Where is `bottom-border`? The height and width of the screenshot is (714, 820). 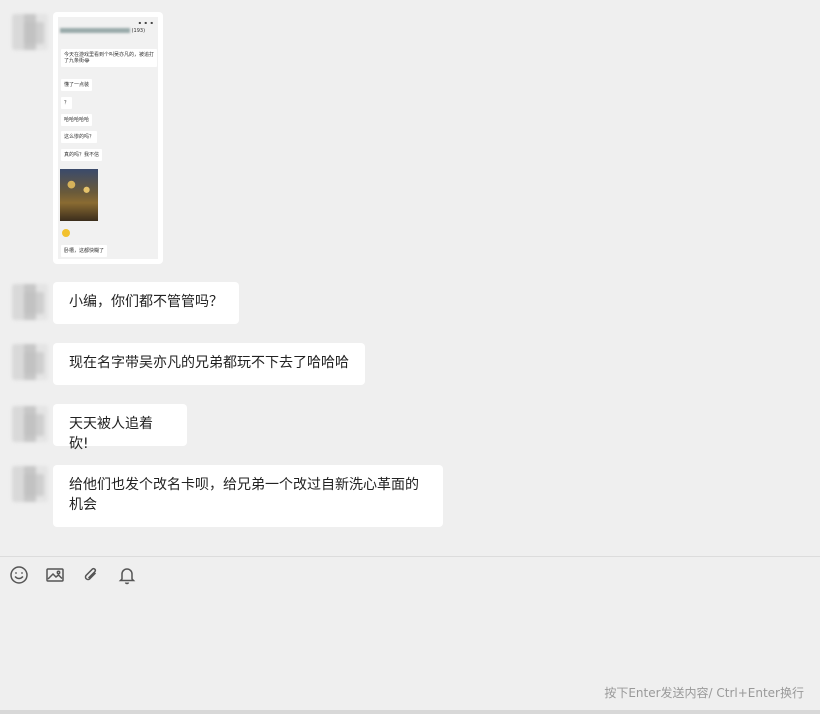
bottom-border is located at coordinates (410, 712).